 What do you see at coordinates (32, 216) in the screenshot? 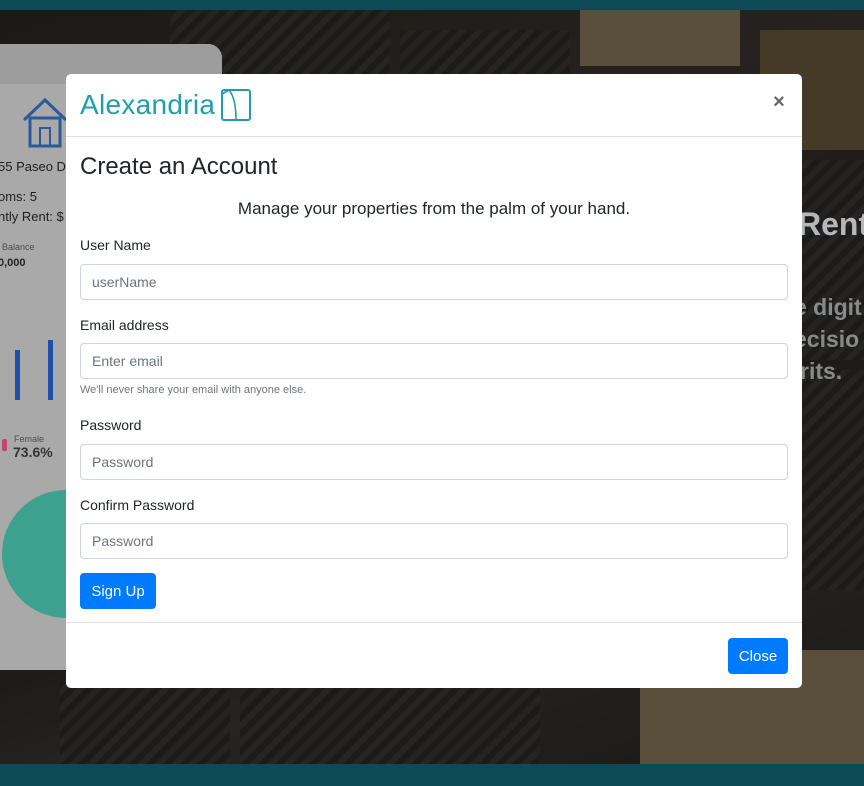
I see `property-rent: ntly Rent: $` at bounding box center [32, 216].